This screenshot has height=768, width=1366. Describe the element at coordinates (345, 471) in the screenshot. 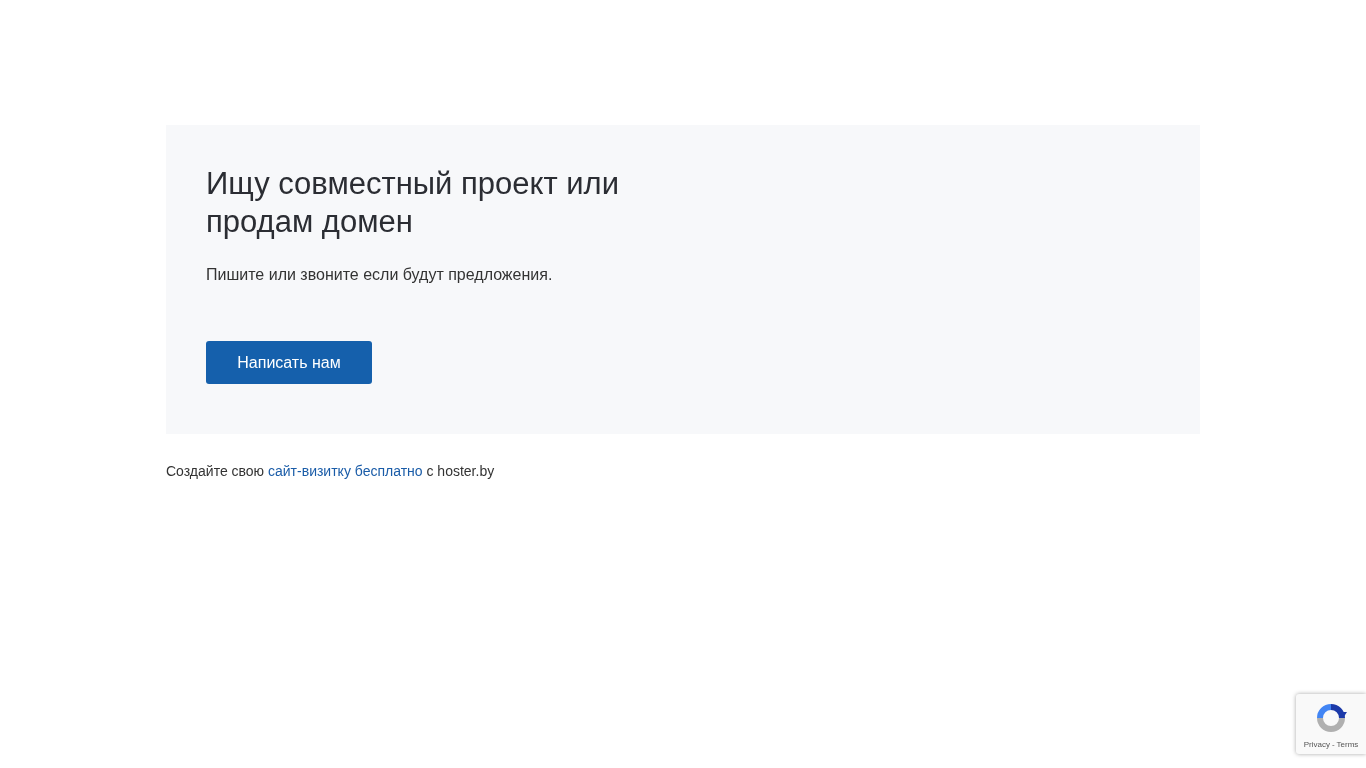

I see `free-site-link: сайт-визитку бесплатно` at that location.